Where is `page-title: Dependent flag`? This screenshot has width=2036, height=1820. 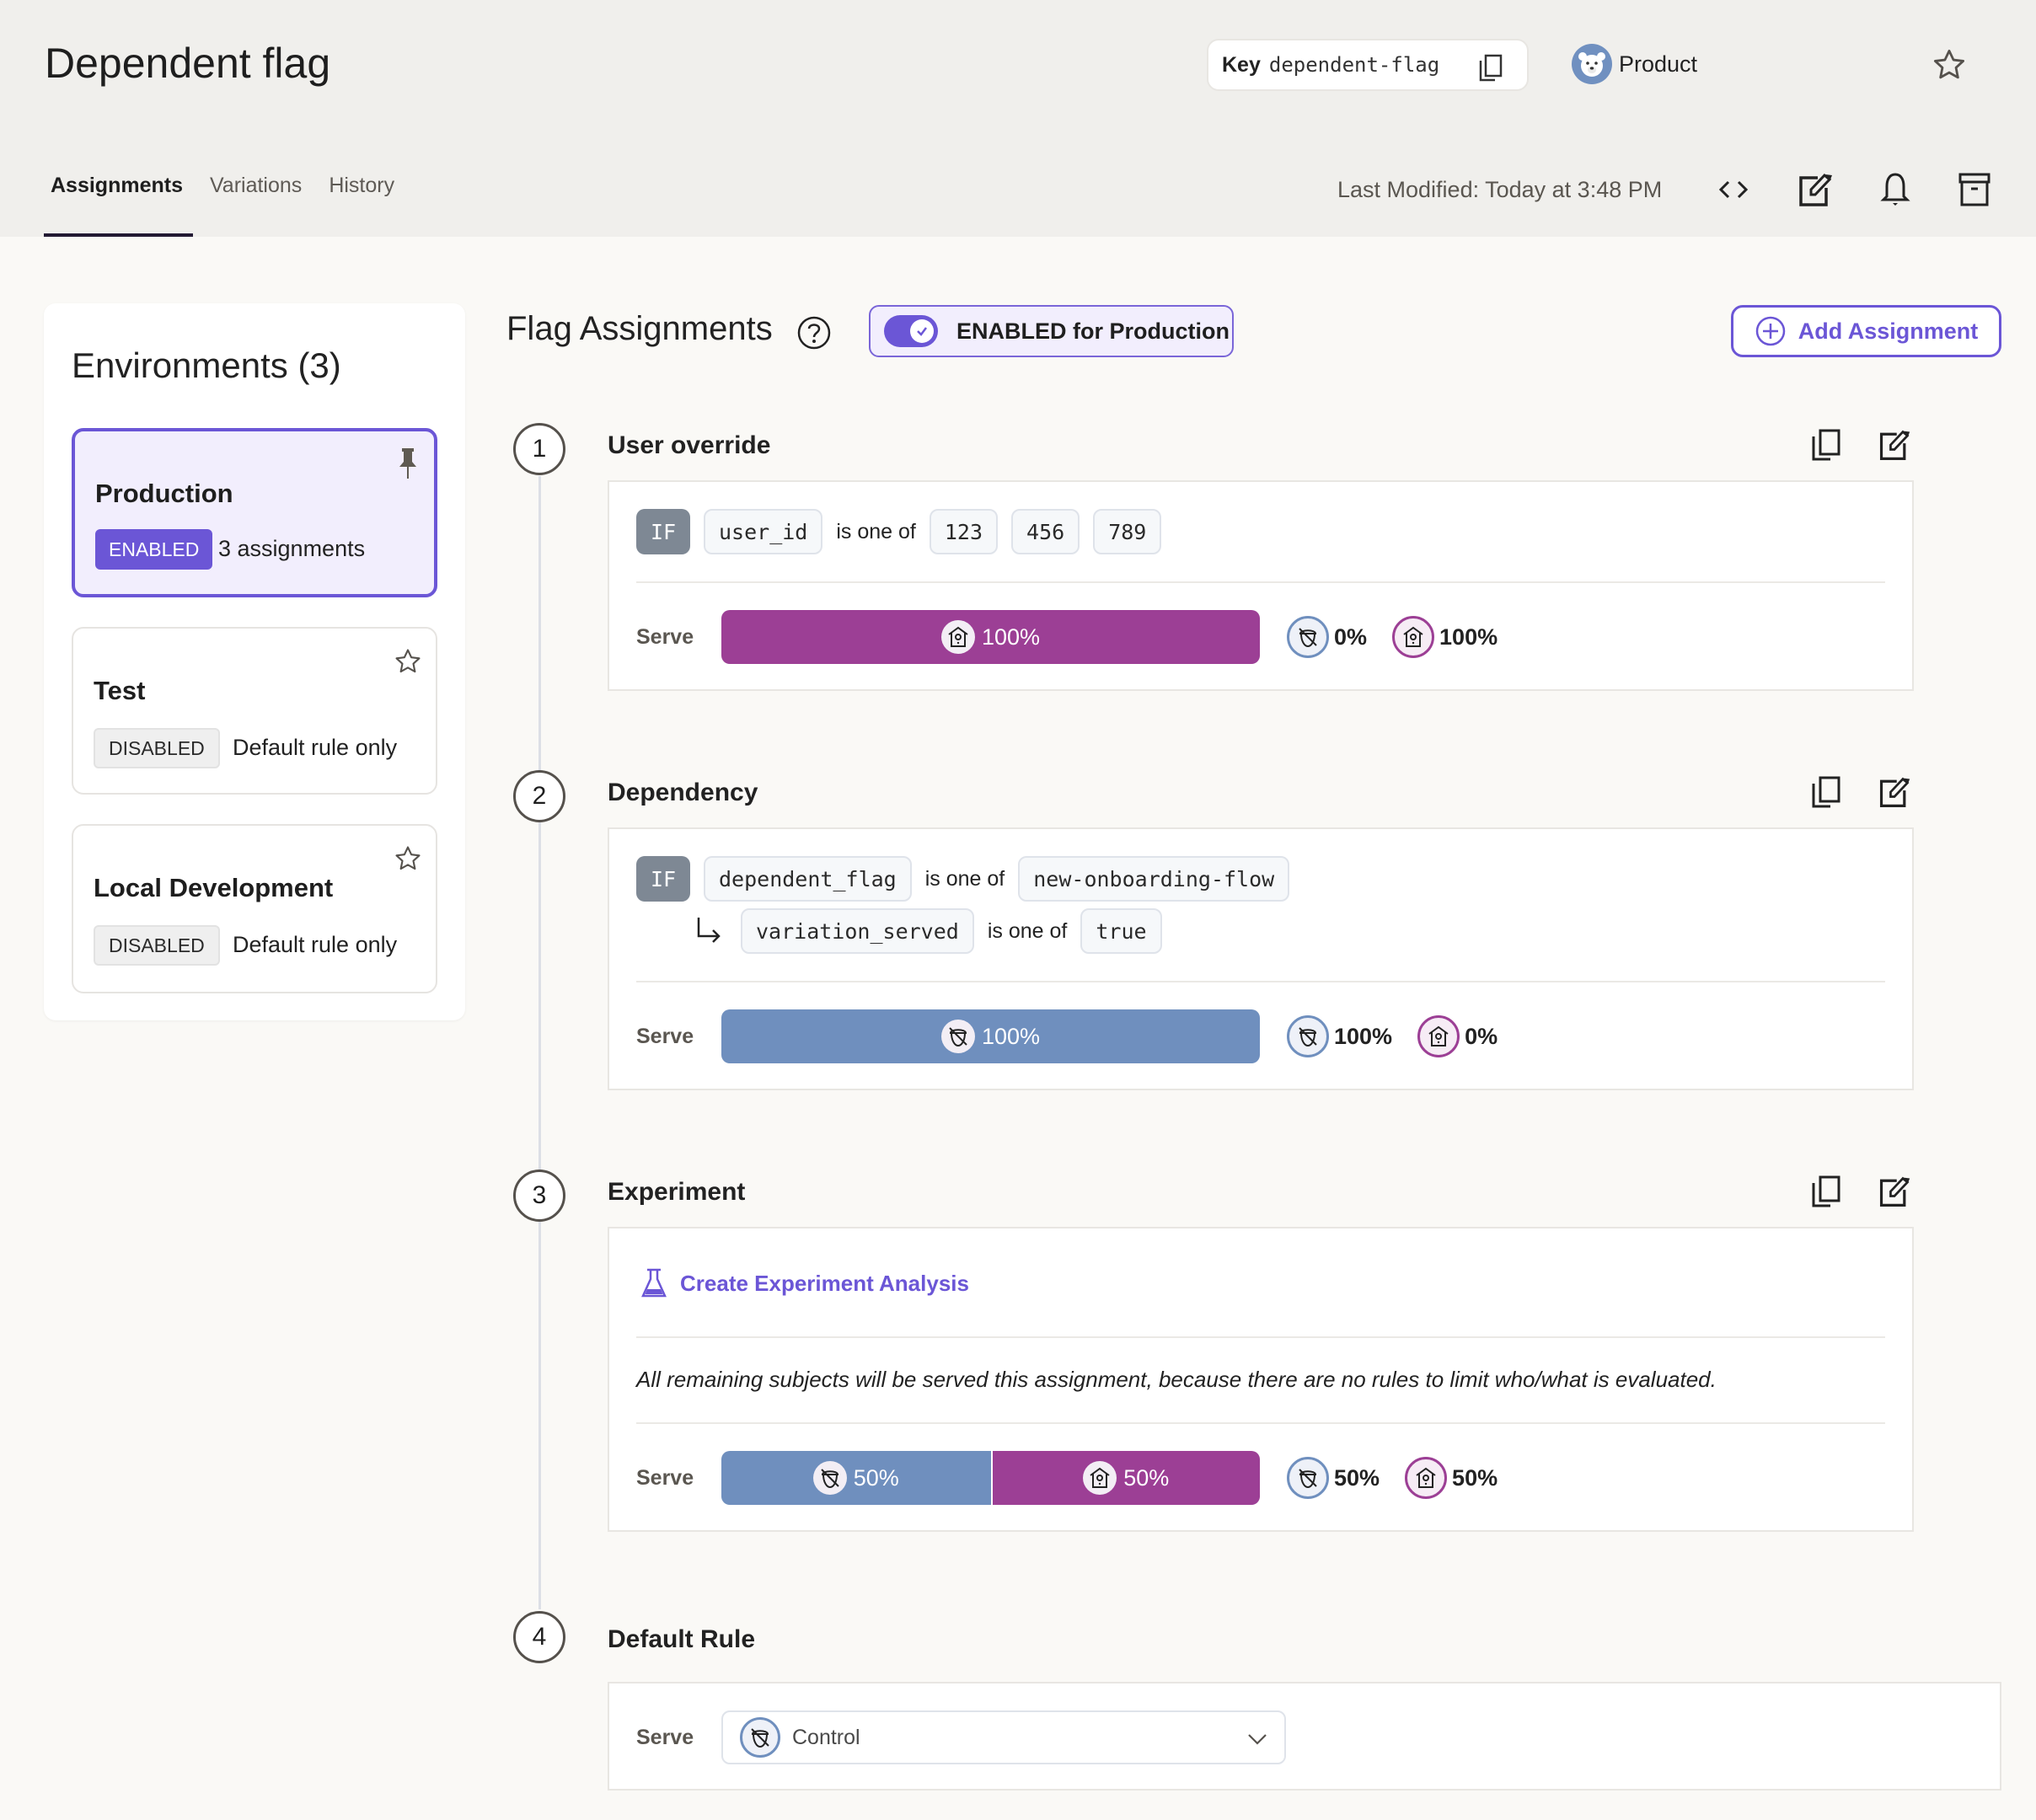
page-title: Dependent flag is located at coordinates (188, 63).